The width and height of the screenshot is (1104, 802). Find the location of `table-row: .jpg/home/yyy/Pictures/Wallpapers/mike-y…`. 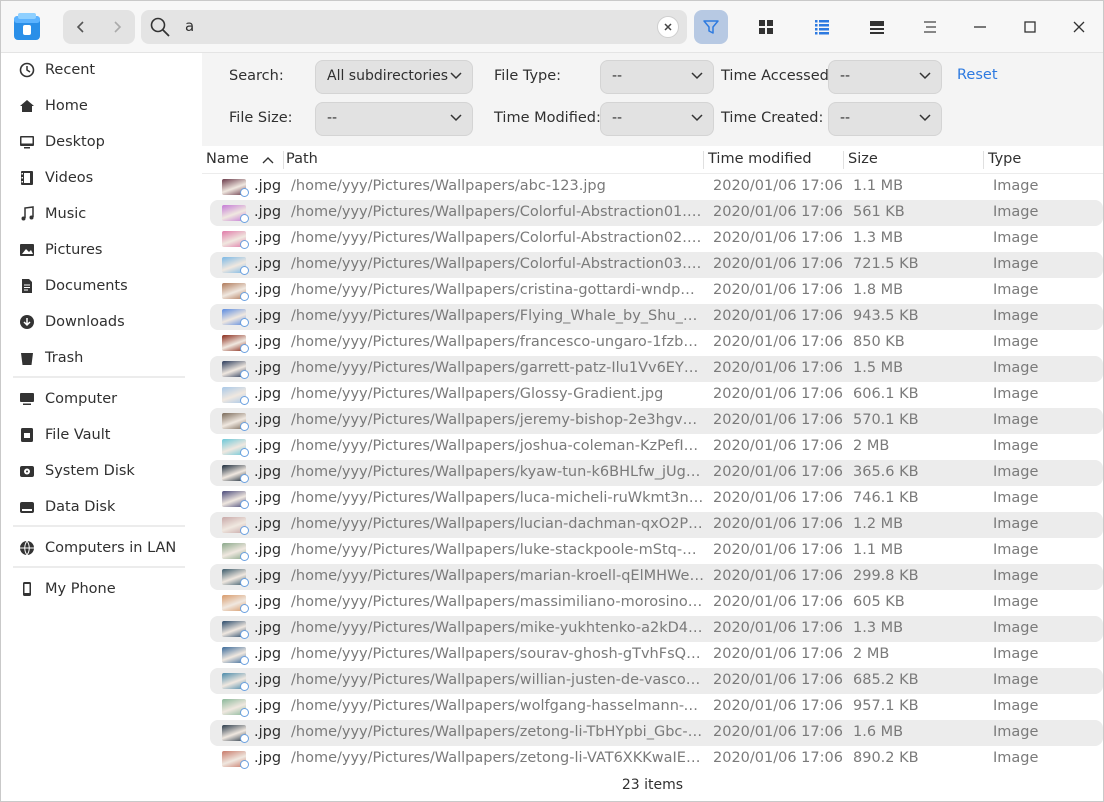

table-row: .jpg/home/yyy/Pictures/Wallpapers/mike-y… is located at coordinates (652, 629).